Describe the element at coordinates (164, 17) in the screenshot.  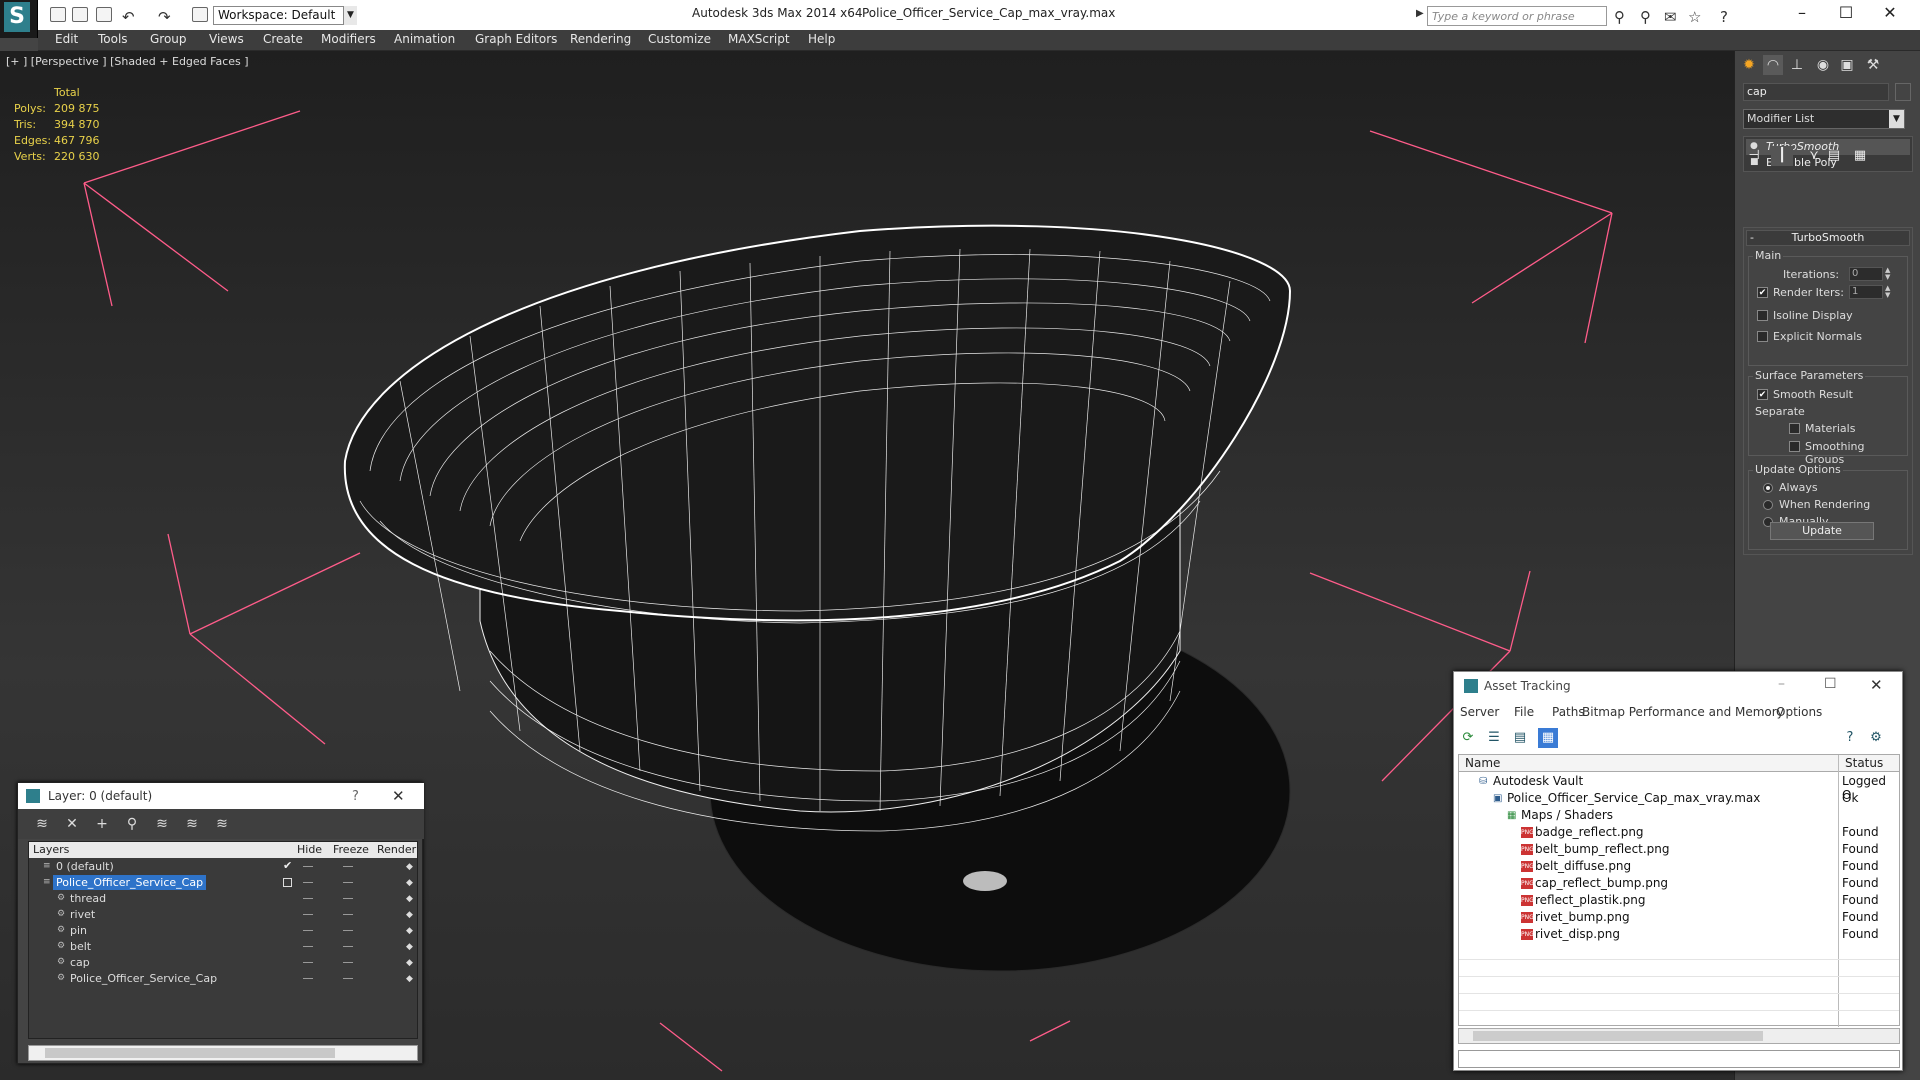
I see `redo-icon: ↷` at that location.